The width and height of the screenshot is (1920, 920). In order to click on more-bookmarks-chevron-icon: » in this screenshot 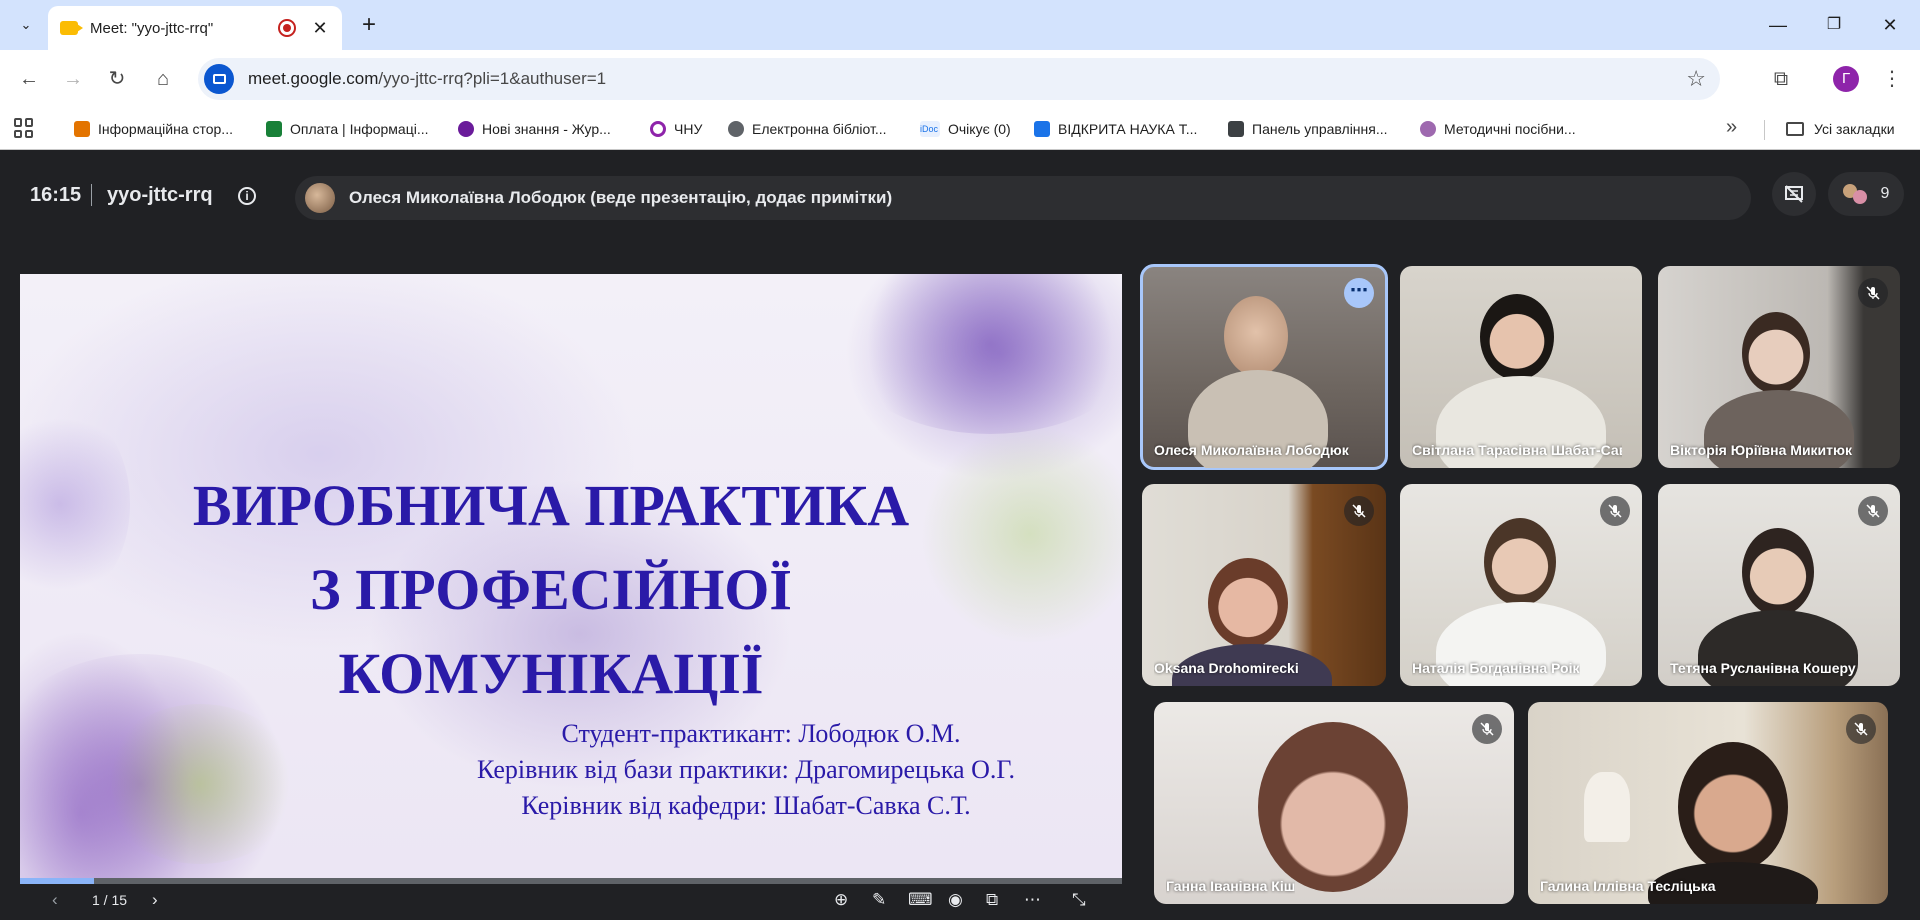, I will do `click(1731, 127)`.